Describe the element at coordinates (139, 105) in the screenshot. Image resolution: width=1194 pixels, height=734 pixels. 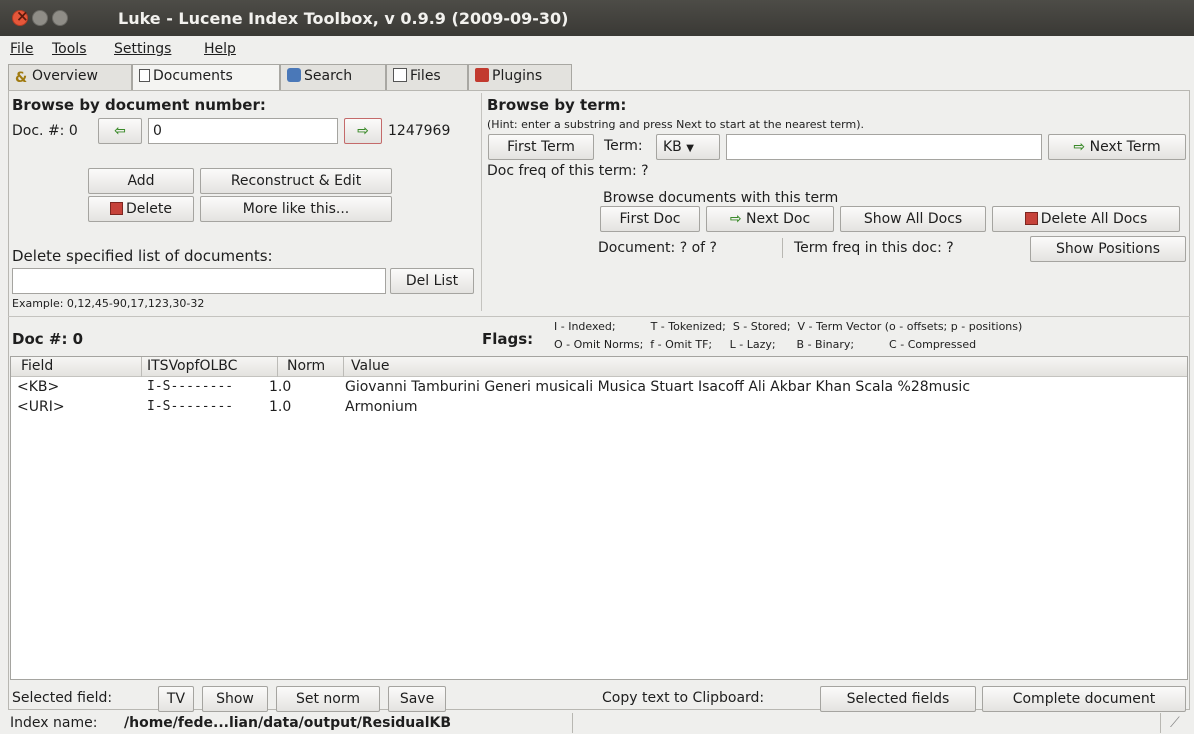
I see `browse-doc-heading: Browse by document number:` at that location.